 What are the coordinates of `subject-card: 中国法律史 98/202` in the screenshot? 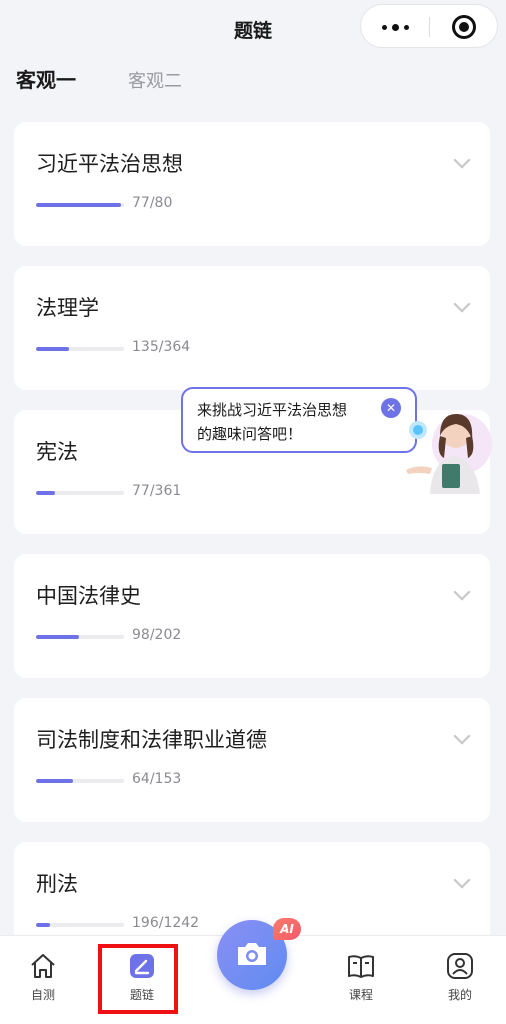 It's located at (252, 616).